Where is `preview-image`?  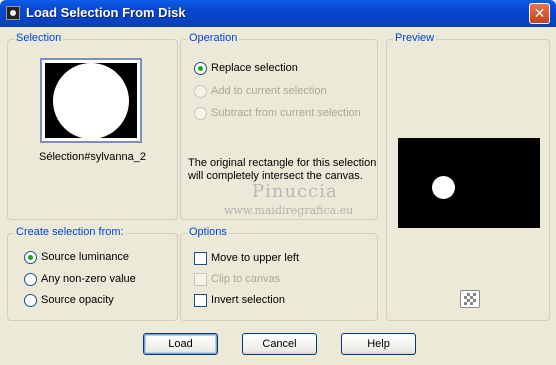
preview-image is located at coordinates (469, 183).